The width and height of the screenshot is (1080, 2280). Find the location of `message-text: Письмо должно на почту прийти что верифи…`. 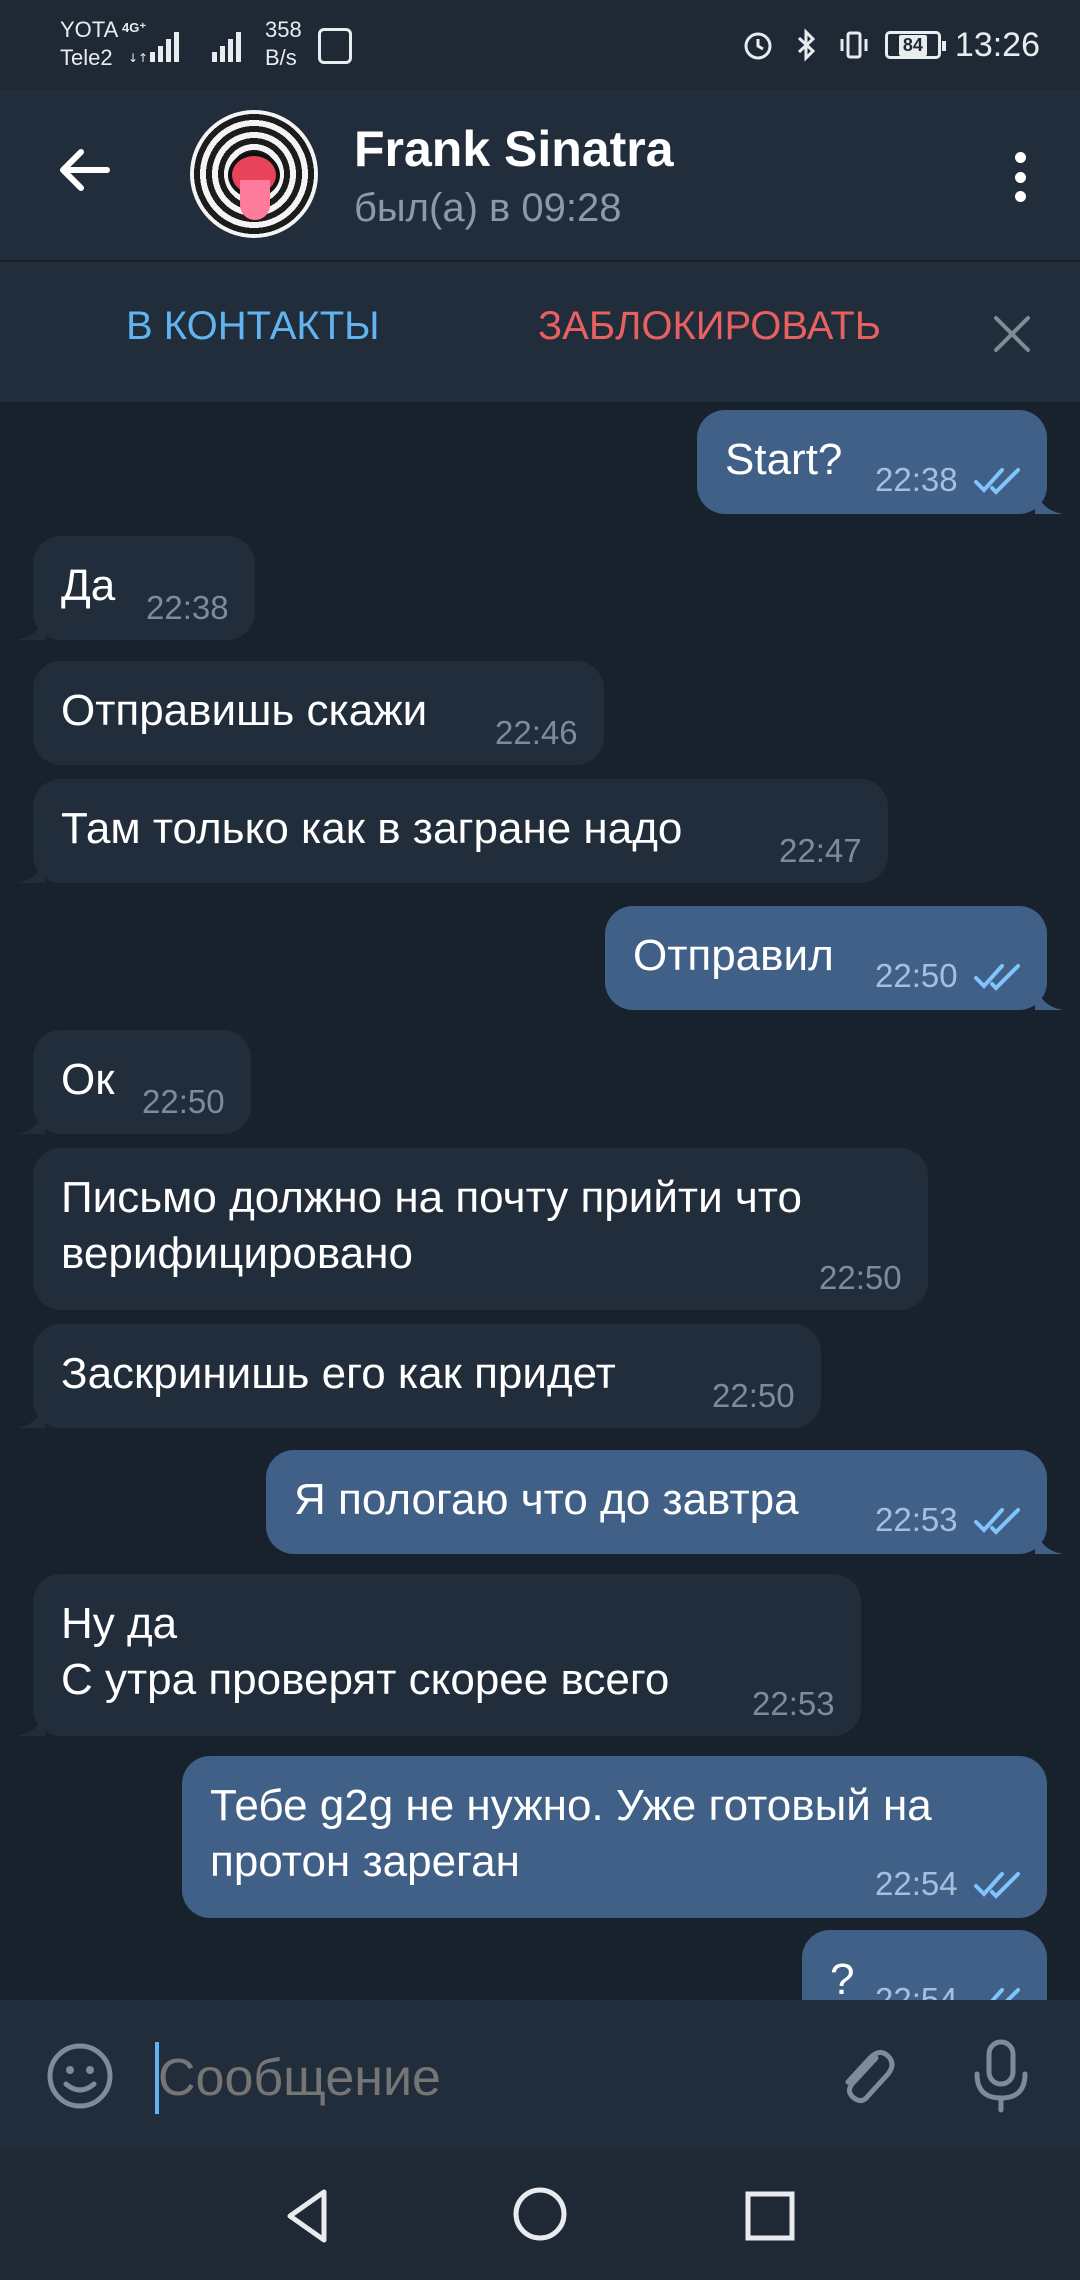

message-text: Письмо должно на почту прийти что верифи… is located at coordinates (431, 1225).